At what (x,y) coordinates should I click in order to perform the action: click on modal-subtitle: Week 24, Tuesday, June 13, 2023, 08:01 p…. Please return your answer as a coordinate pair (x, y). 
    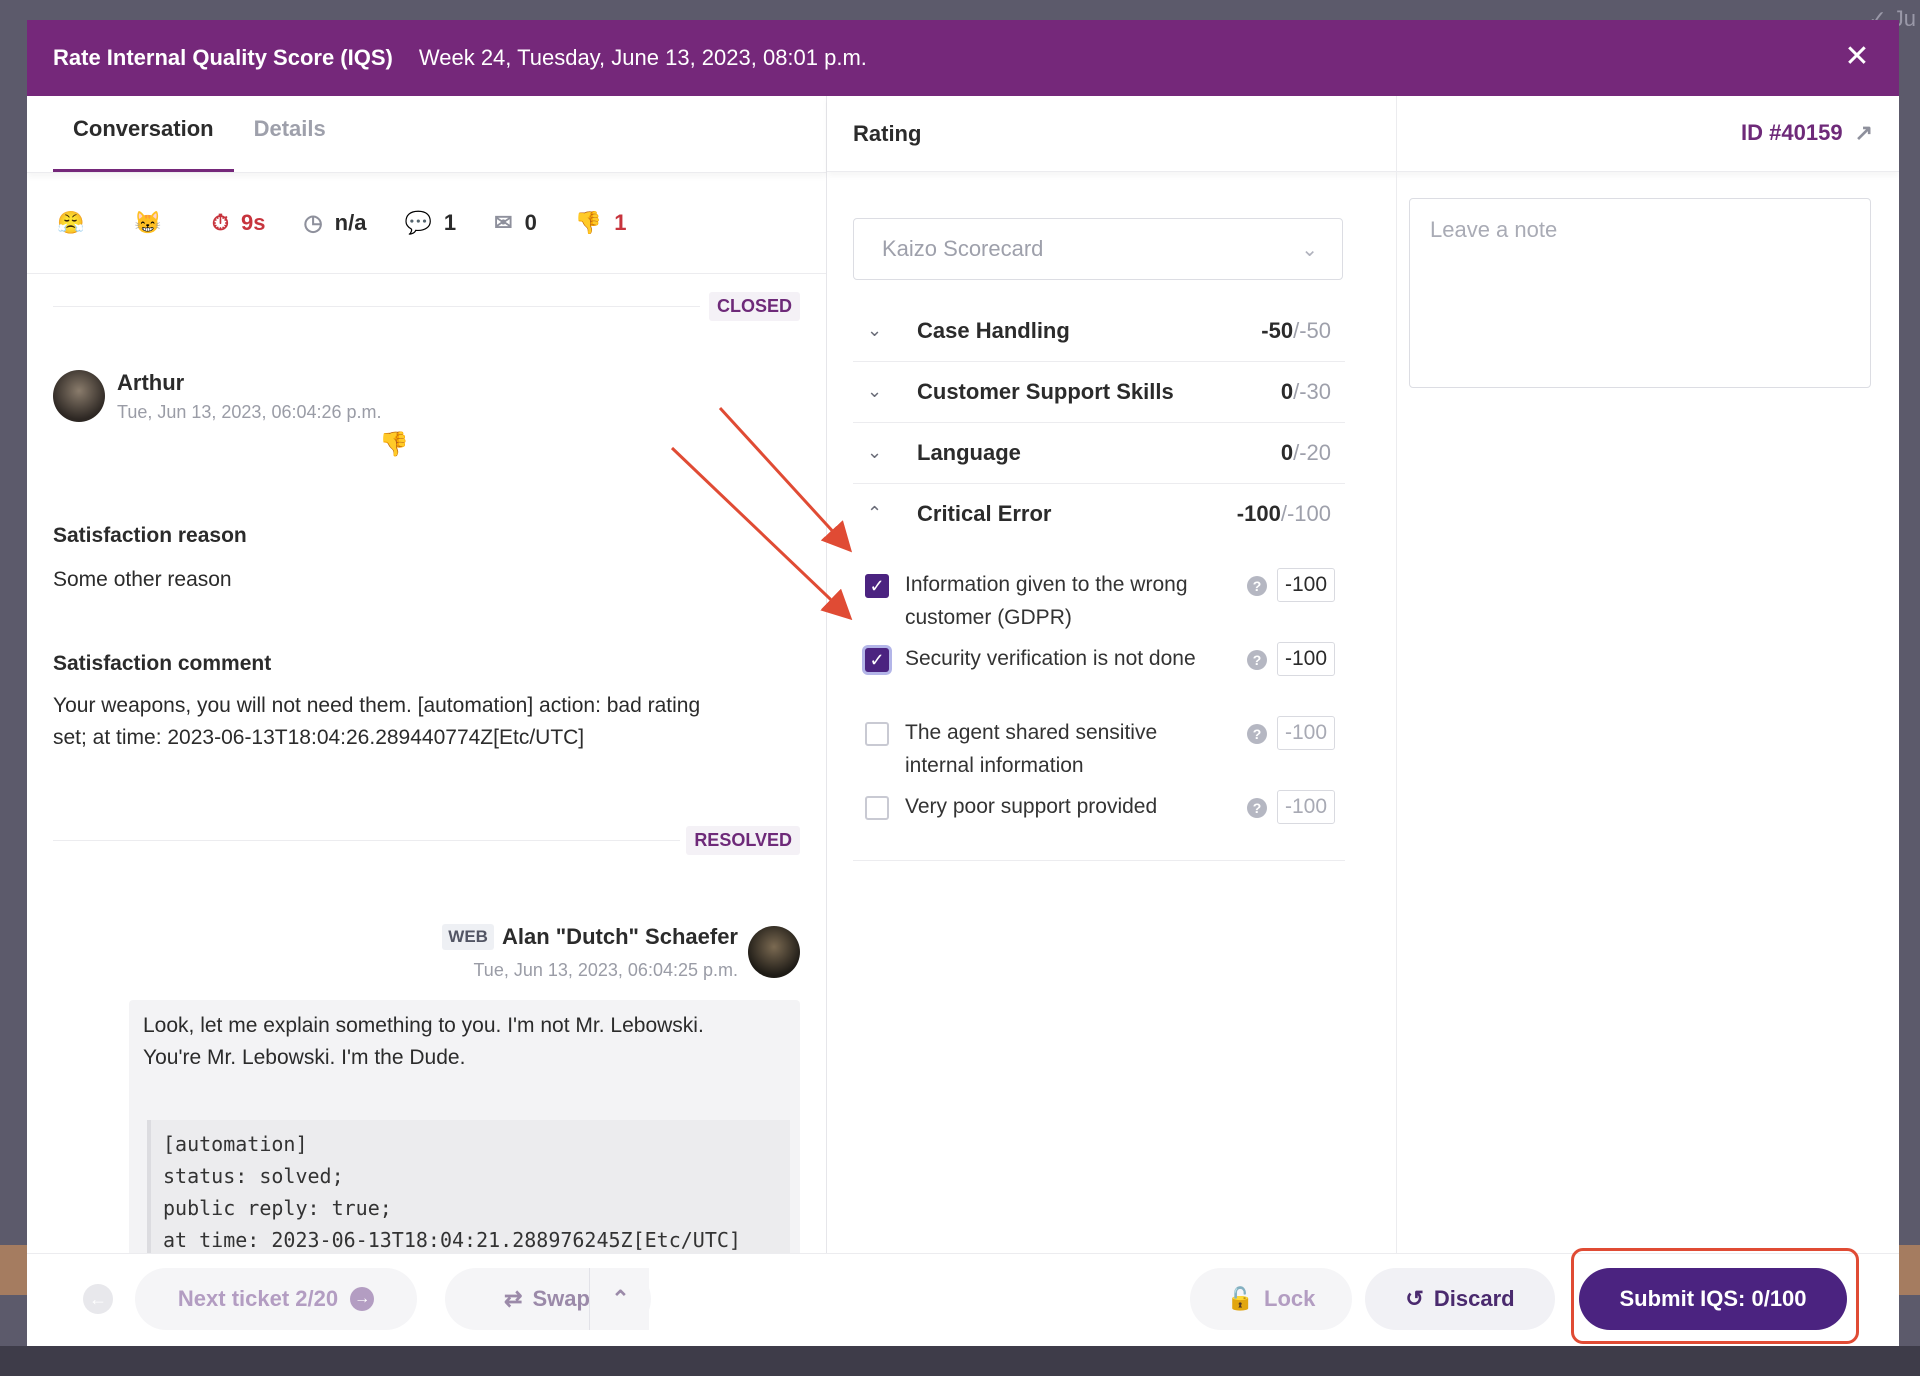
    Looking at the image, I should click on (642, 57).